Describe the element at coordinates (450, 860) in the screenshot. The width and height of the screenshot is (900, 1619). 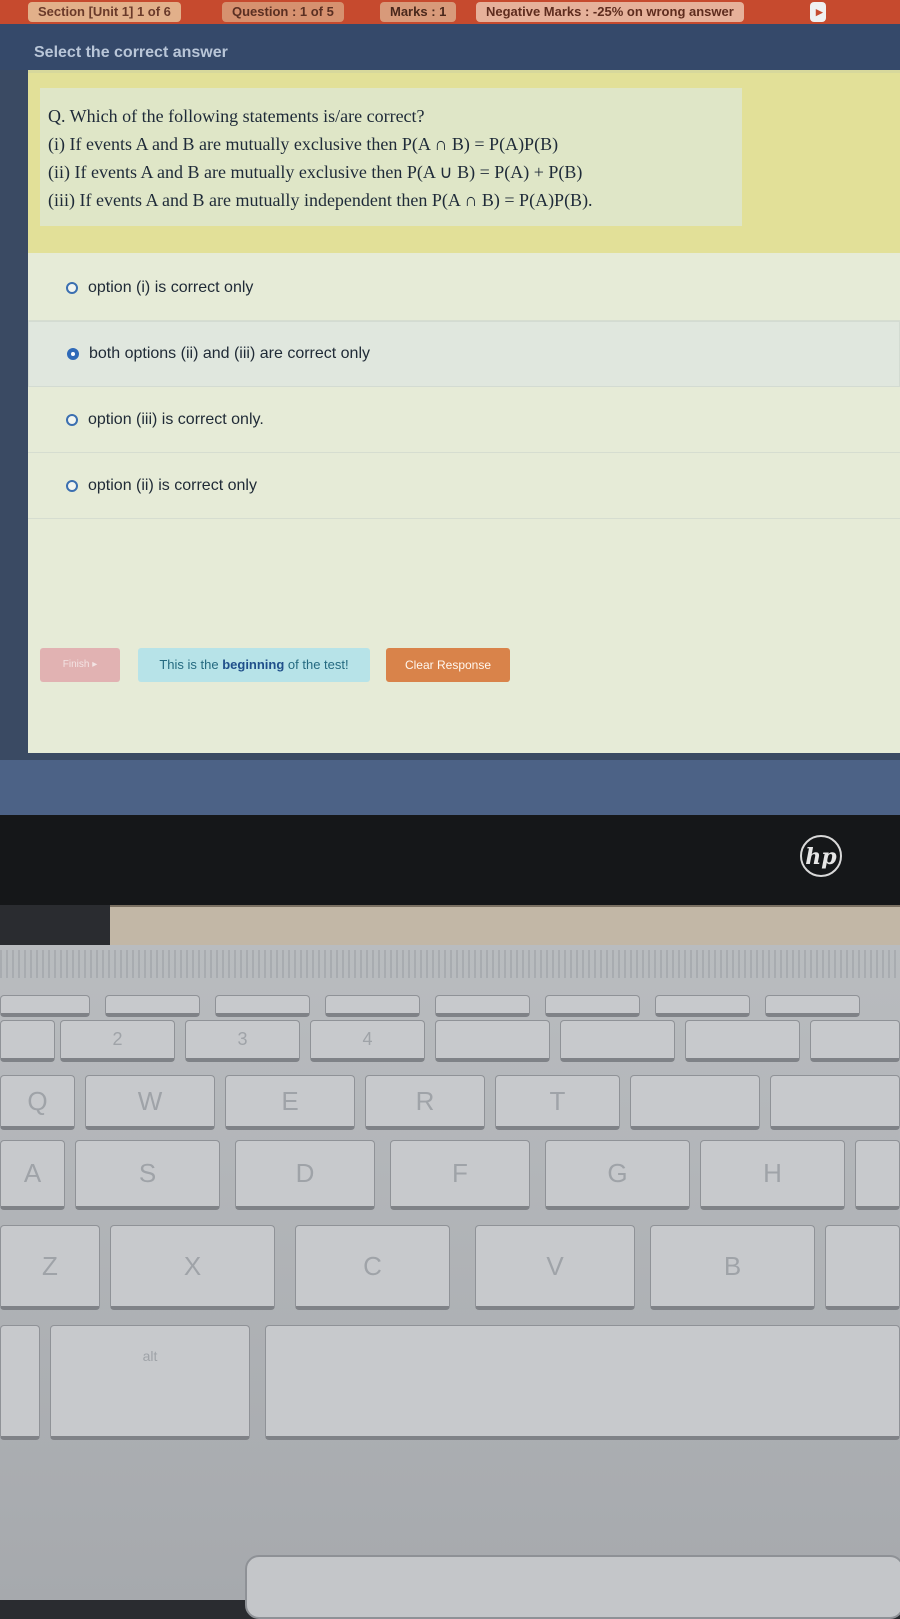
I see `laptop-bezel` at that location.